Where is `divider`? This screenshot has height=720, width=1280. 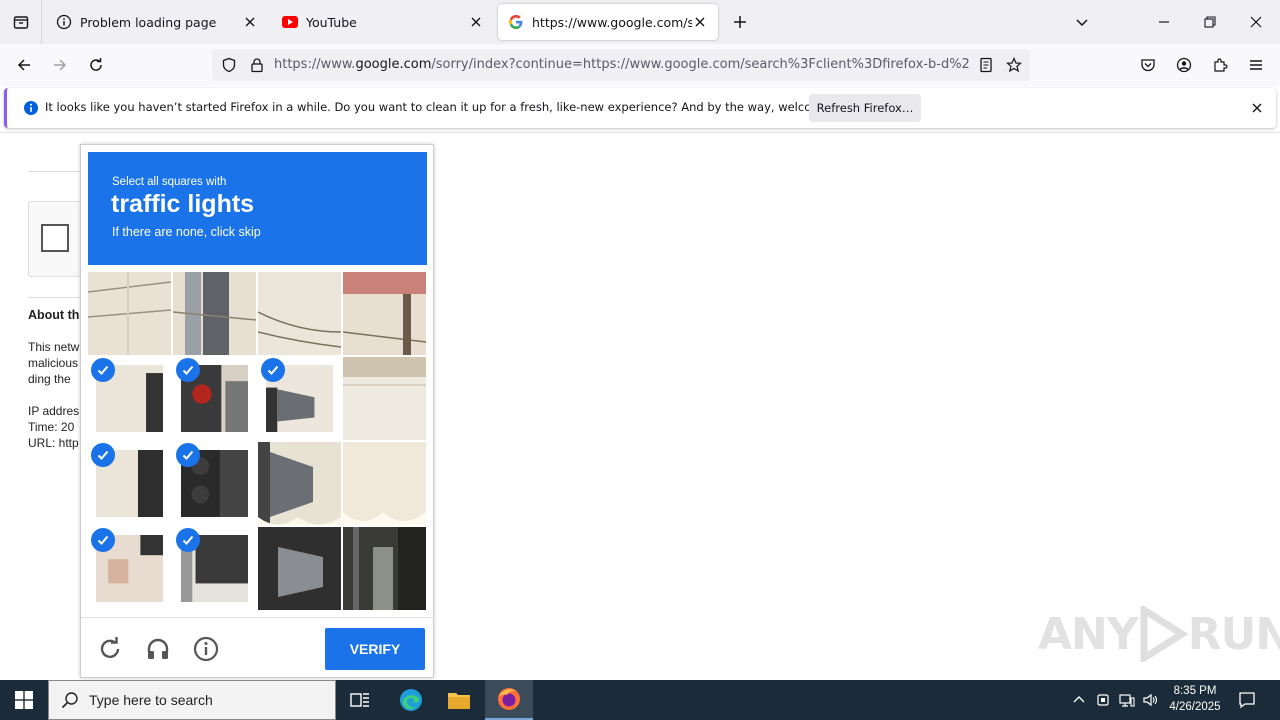 divider is located at coordinates (58, 171).